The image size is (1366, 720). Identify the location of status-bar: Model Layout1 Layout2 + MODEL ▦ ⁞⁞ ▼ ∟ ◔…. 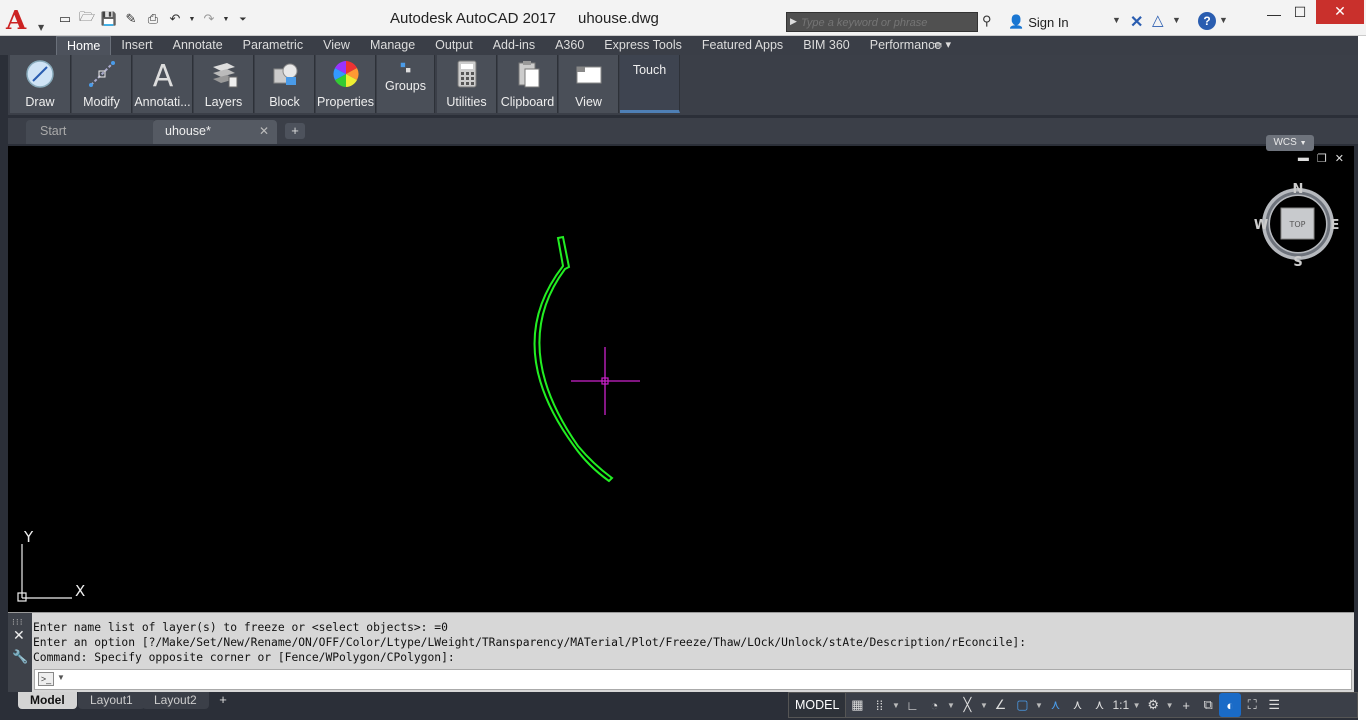
(683, 706).